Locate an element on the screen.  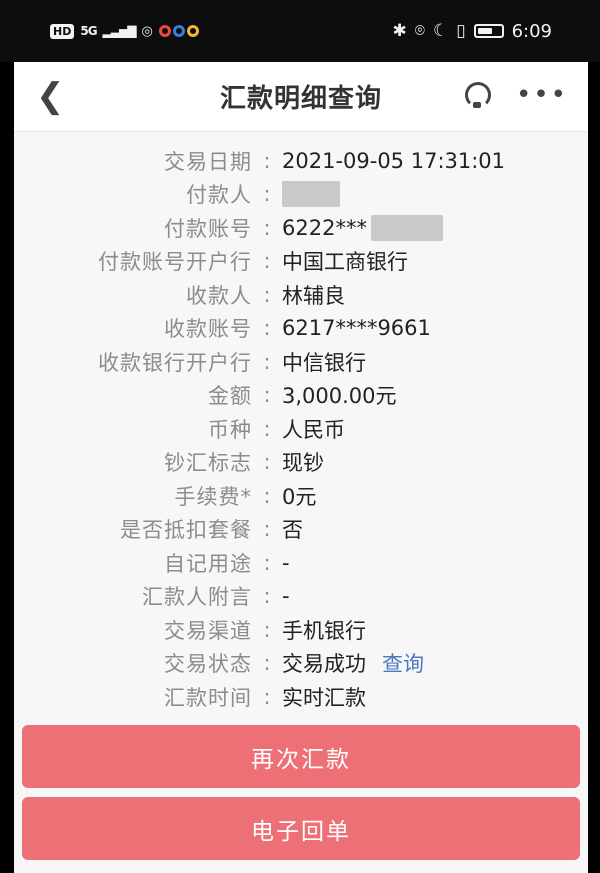
detail-value: 手机银行 is located at coordinates (324, 630).